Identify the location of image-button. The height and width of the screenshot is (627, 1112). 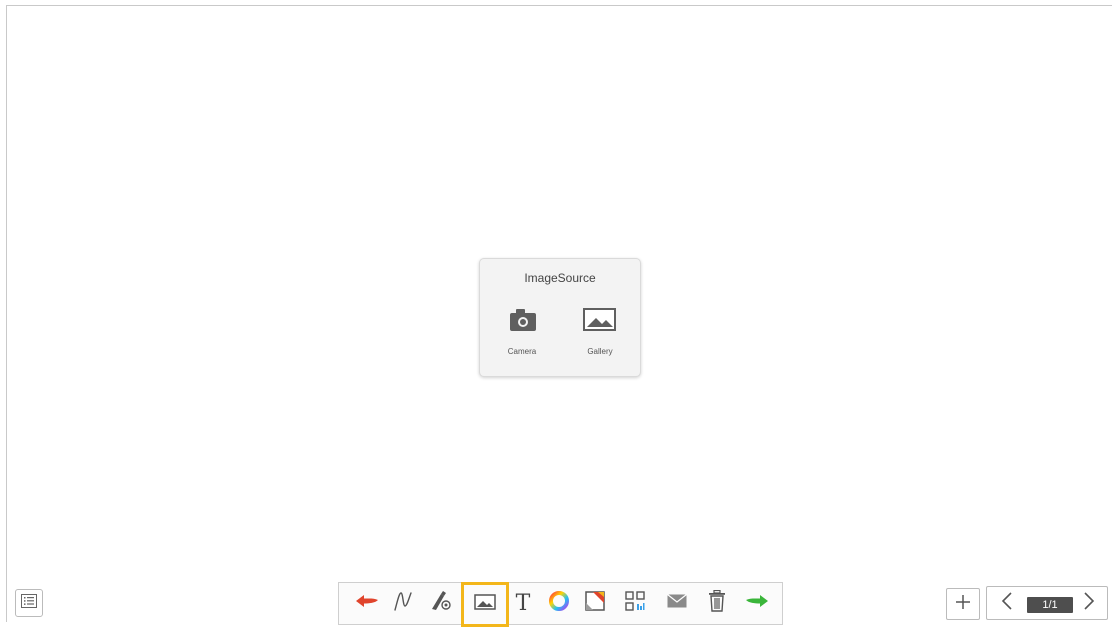
(485, 604).